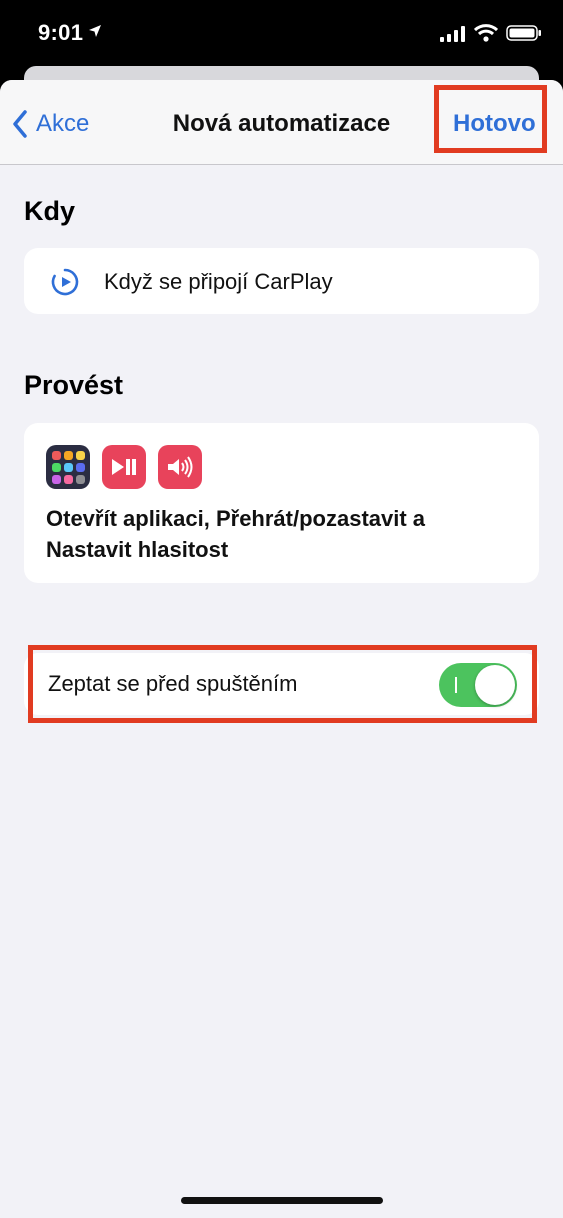 Image resolution: width=563 pixels, height=1218 pixels. I want to click on battery-icon, so click(524, 35).